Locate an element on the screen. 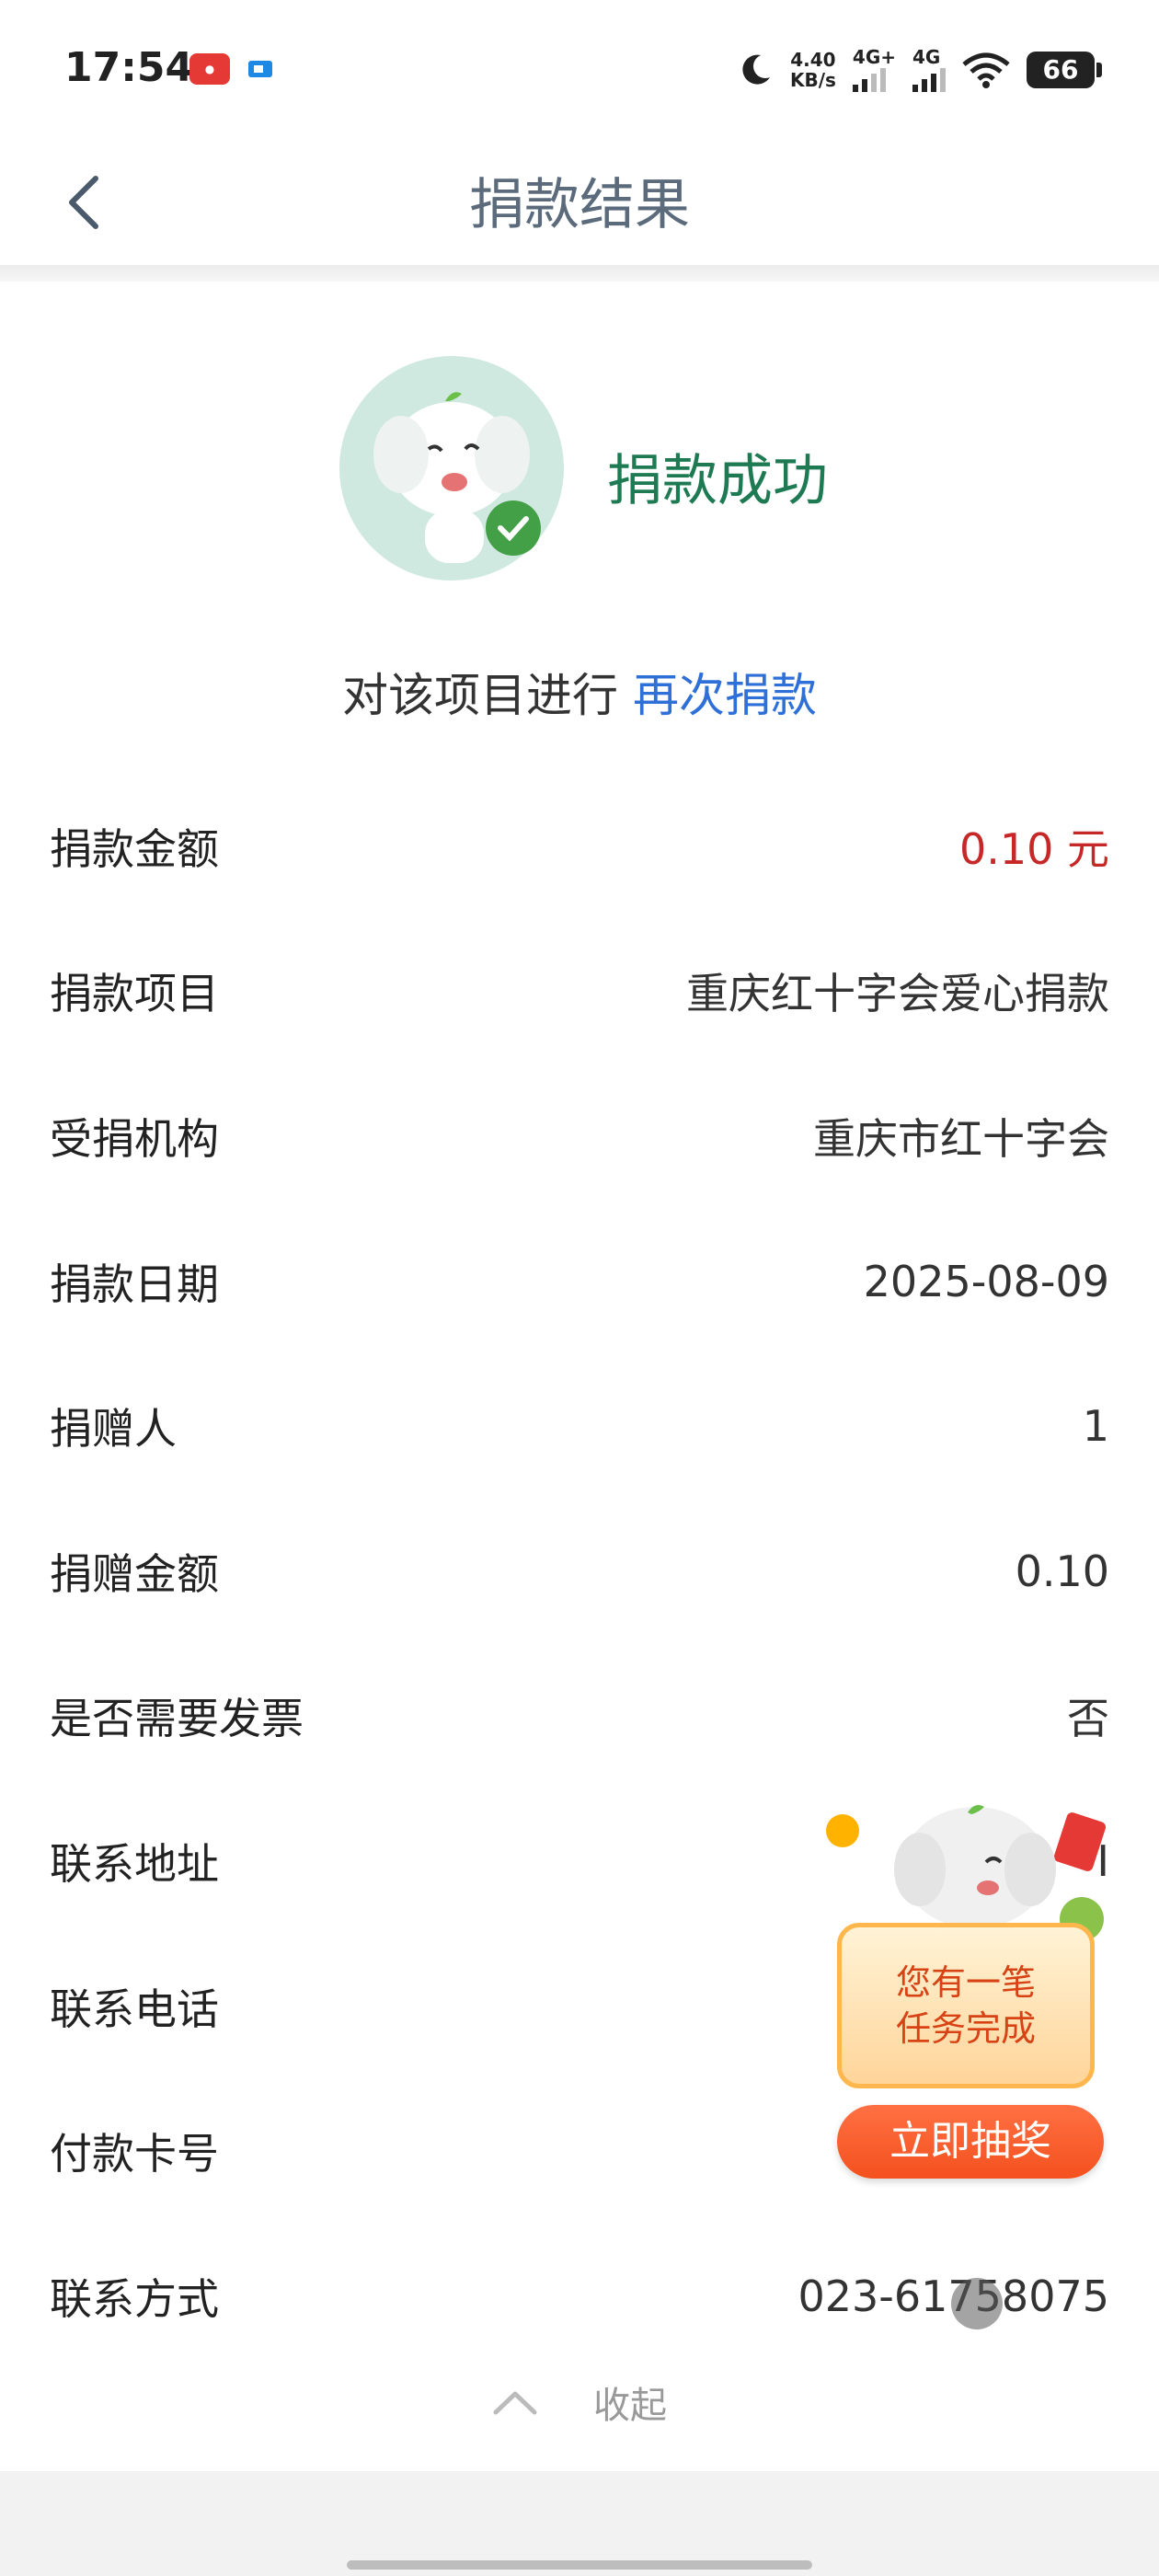 The width and height of the screenshot is (1159, 2576). detail-value: 重庆红十字会爱心捐款 is located at coordinates (897, 994).